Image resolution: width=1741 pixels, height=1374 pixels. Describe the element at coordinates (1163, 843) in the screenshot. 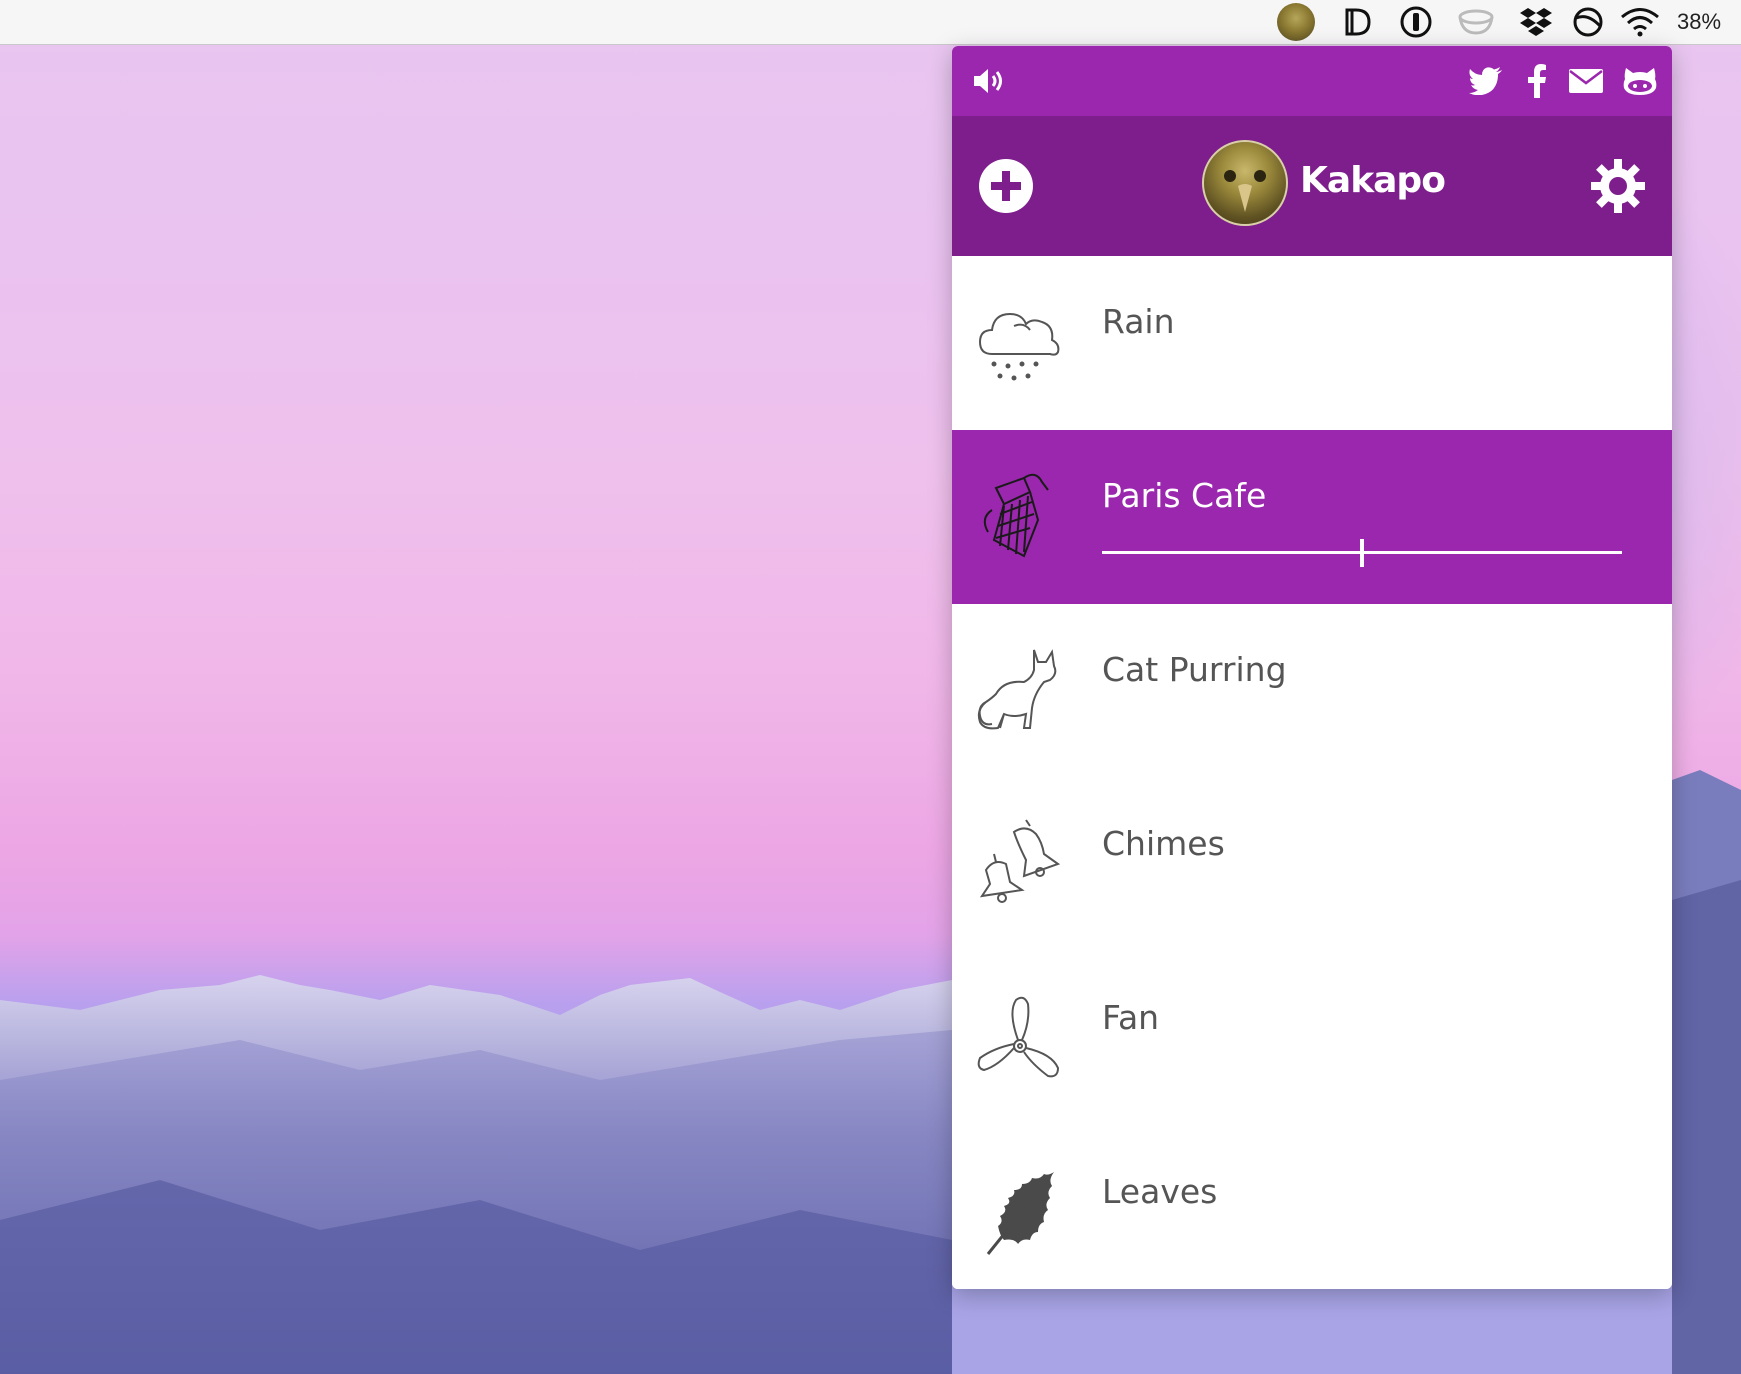

I see `sound-label: Chimes` at that location.